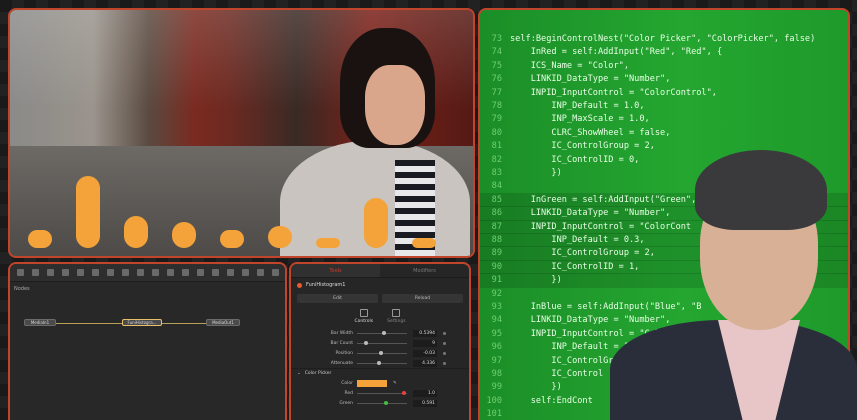 This screenshot has height=420, width=857. Describe the element at coordinates (496, 65) in the screenshot. I see `line-number: 75` at that location.